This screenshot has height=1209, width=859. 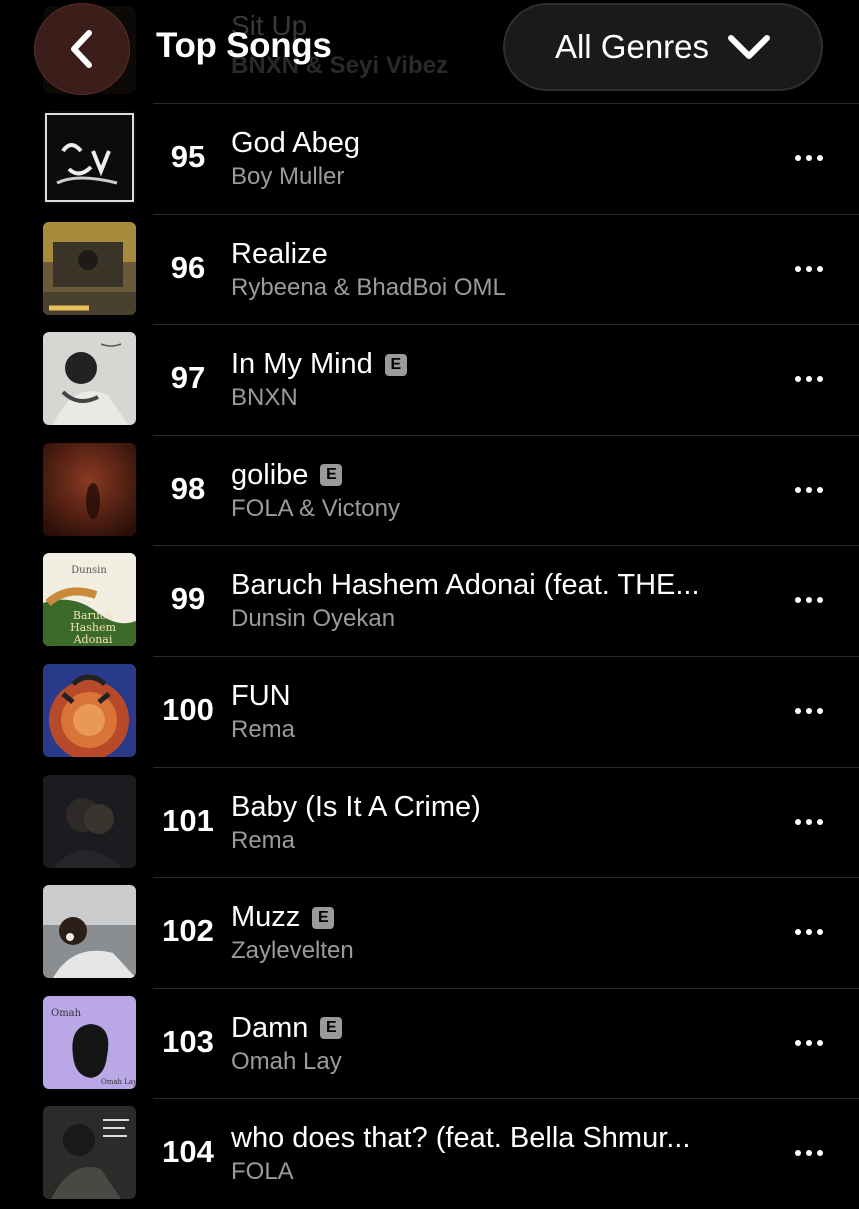 I want to click on chart-rank: 104, so click(x=188, y=1152).